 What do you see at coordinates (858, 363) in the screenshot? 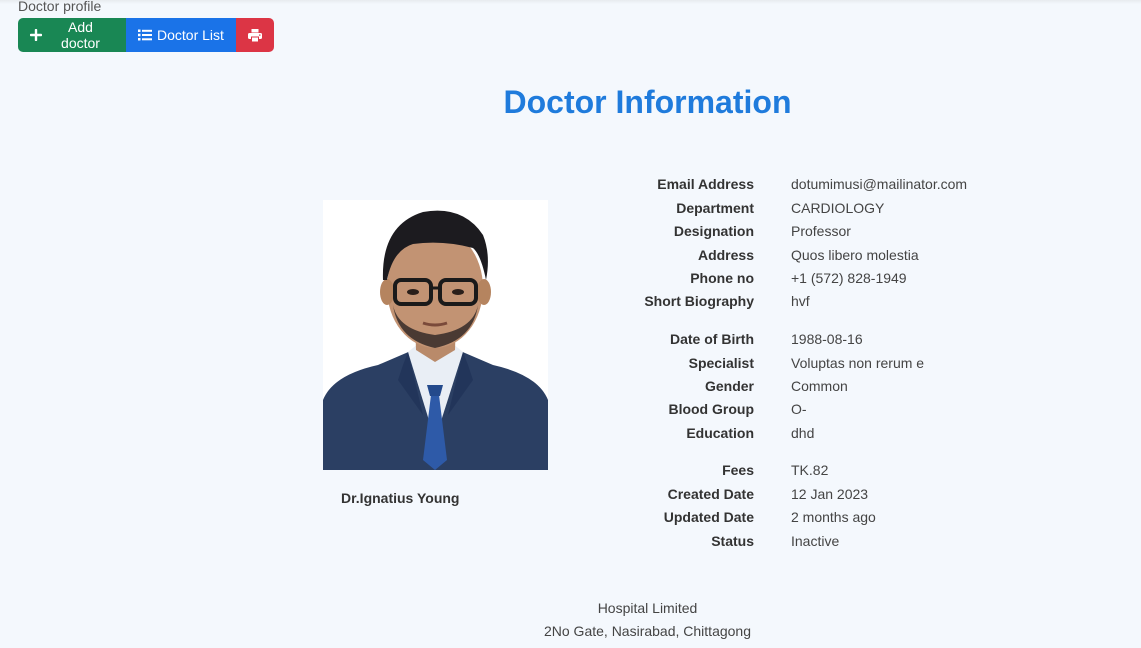
I see `info-value: Voluptas non rerum e` at bounding box center [858, 363].